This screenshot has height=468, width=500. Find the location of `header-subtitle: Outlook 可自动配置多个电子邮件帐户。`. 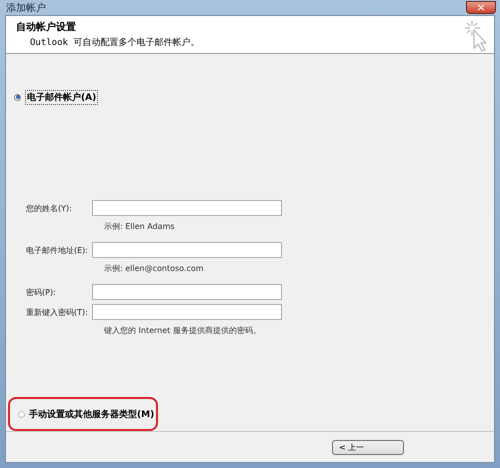

header-subtitle: Outlook 可自动配置多个电子邮件帐户。 is located at coordinates (114, 42).